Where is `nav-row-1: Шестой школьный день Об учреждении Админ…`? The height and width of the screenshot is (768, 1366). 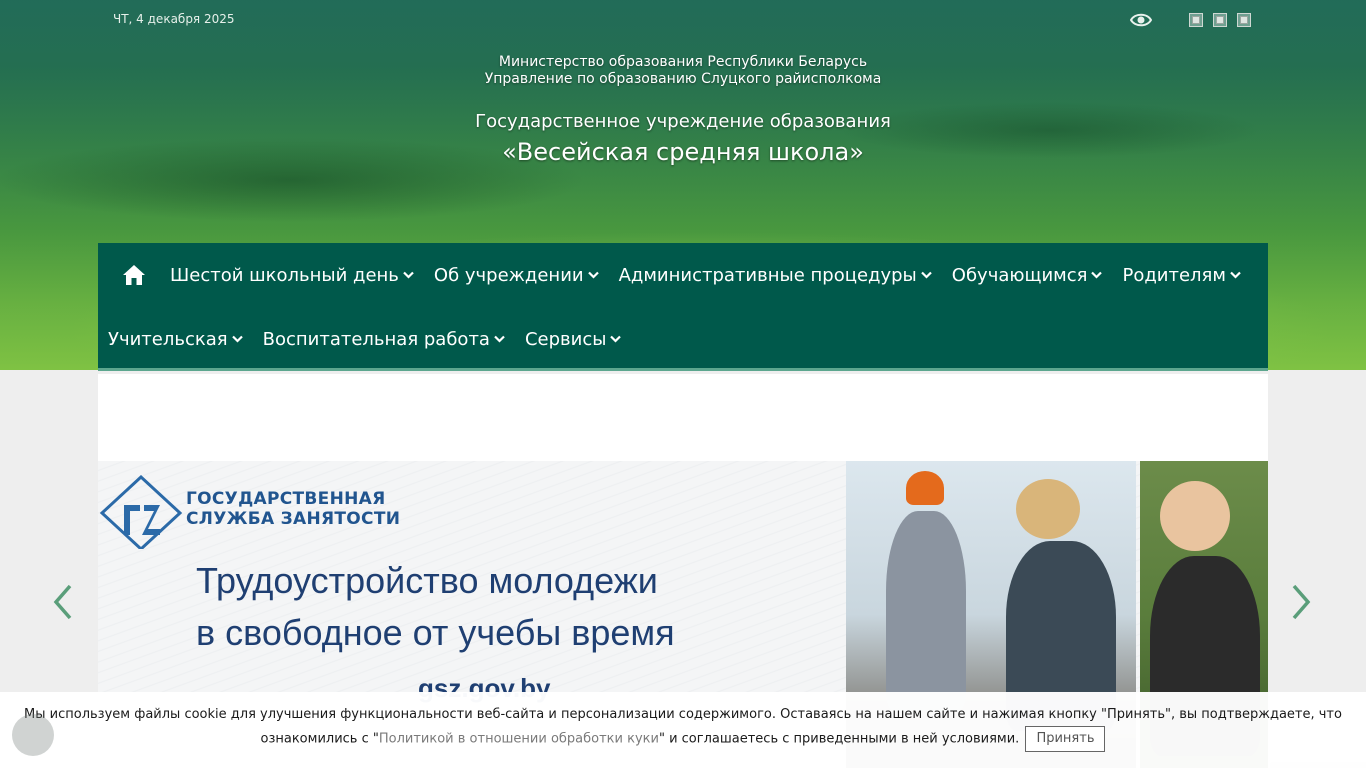 nav-row-1: Шестой школьный день Об учреждении Админ… is located at coordinates (679, 275).